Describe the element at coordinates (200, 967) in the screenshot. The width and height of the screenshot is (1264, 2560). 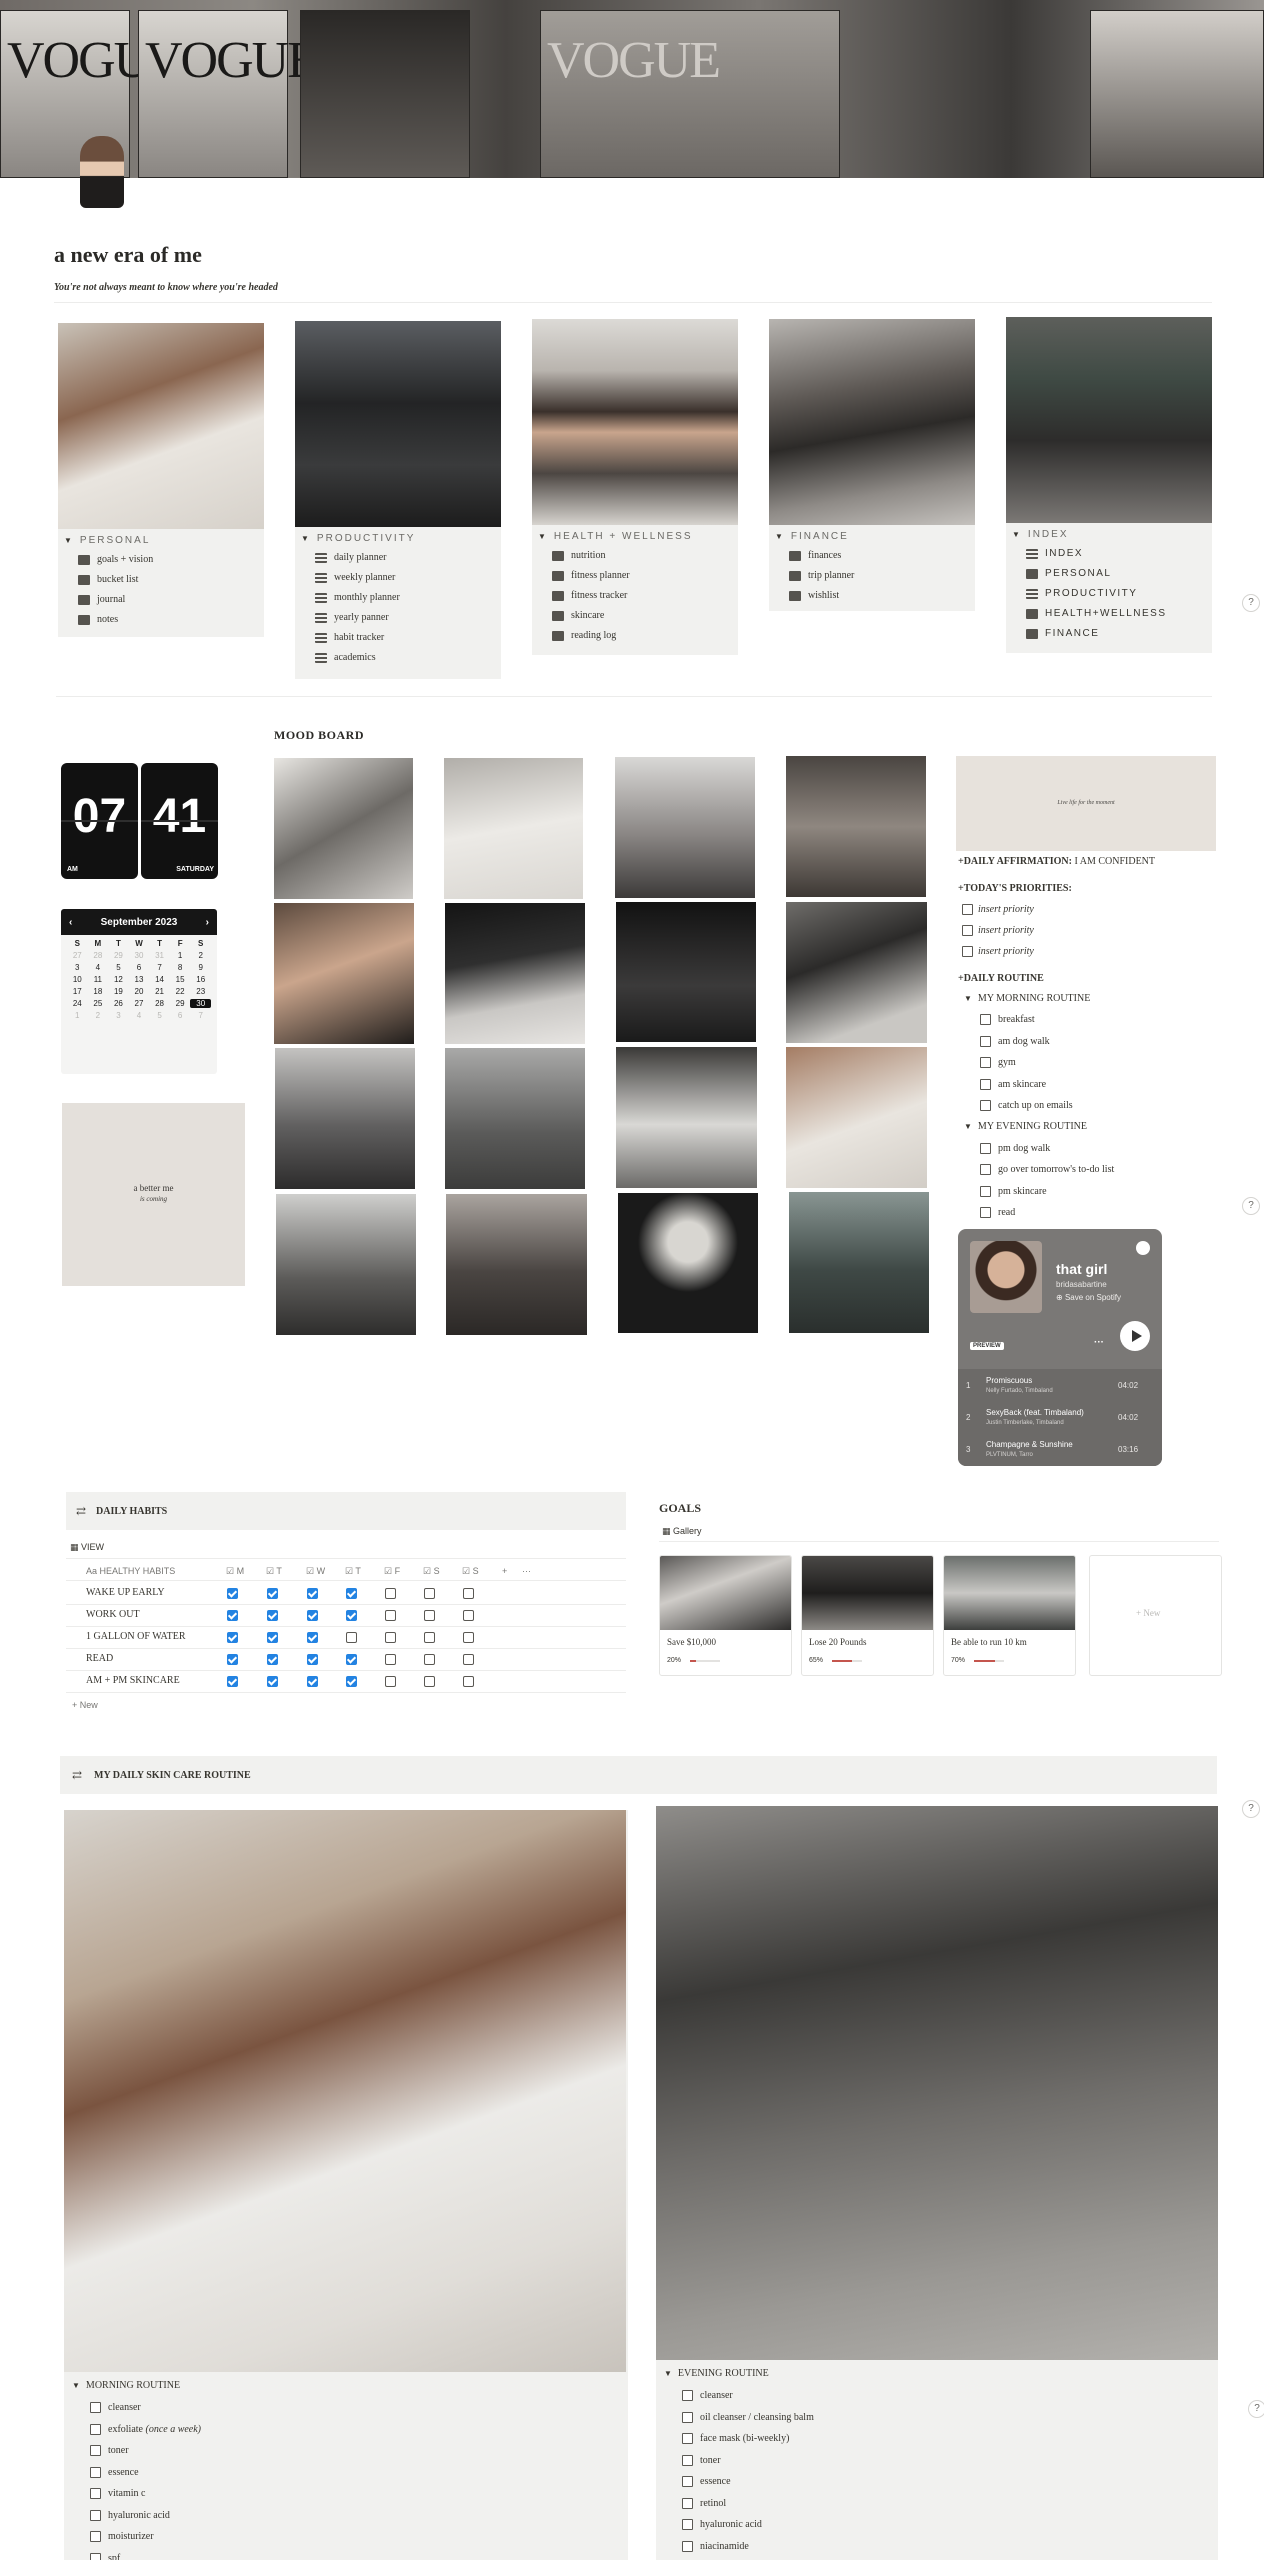
I see `calendar-day: 9` at that location.